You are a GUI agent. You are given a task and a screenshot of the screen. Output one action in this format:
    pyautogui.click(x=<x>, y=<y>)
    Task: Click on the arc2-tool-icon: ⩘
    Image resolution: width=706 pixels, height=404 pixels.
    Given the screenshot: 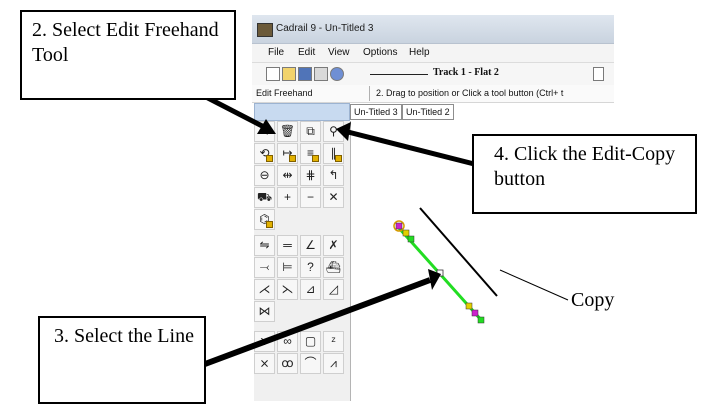 What is the action you would take?
    pyautogui.click(x=333, y=363)
    